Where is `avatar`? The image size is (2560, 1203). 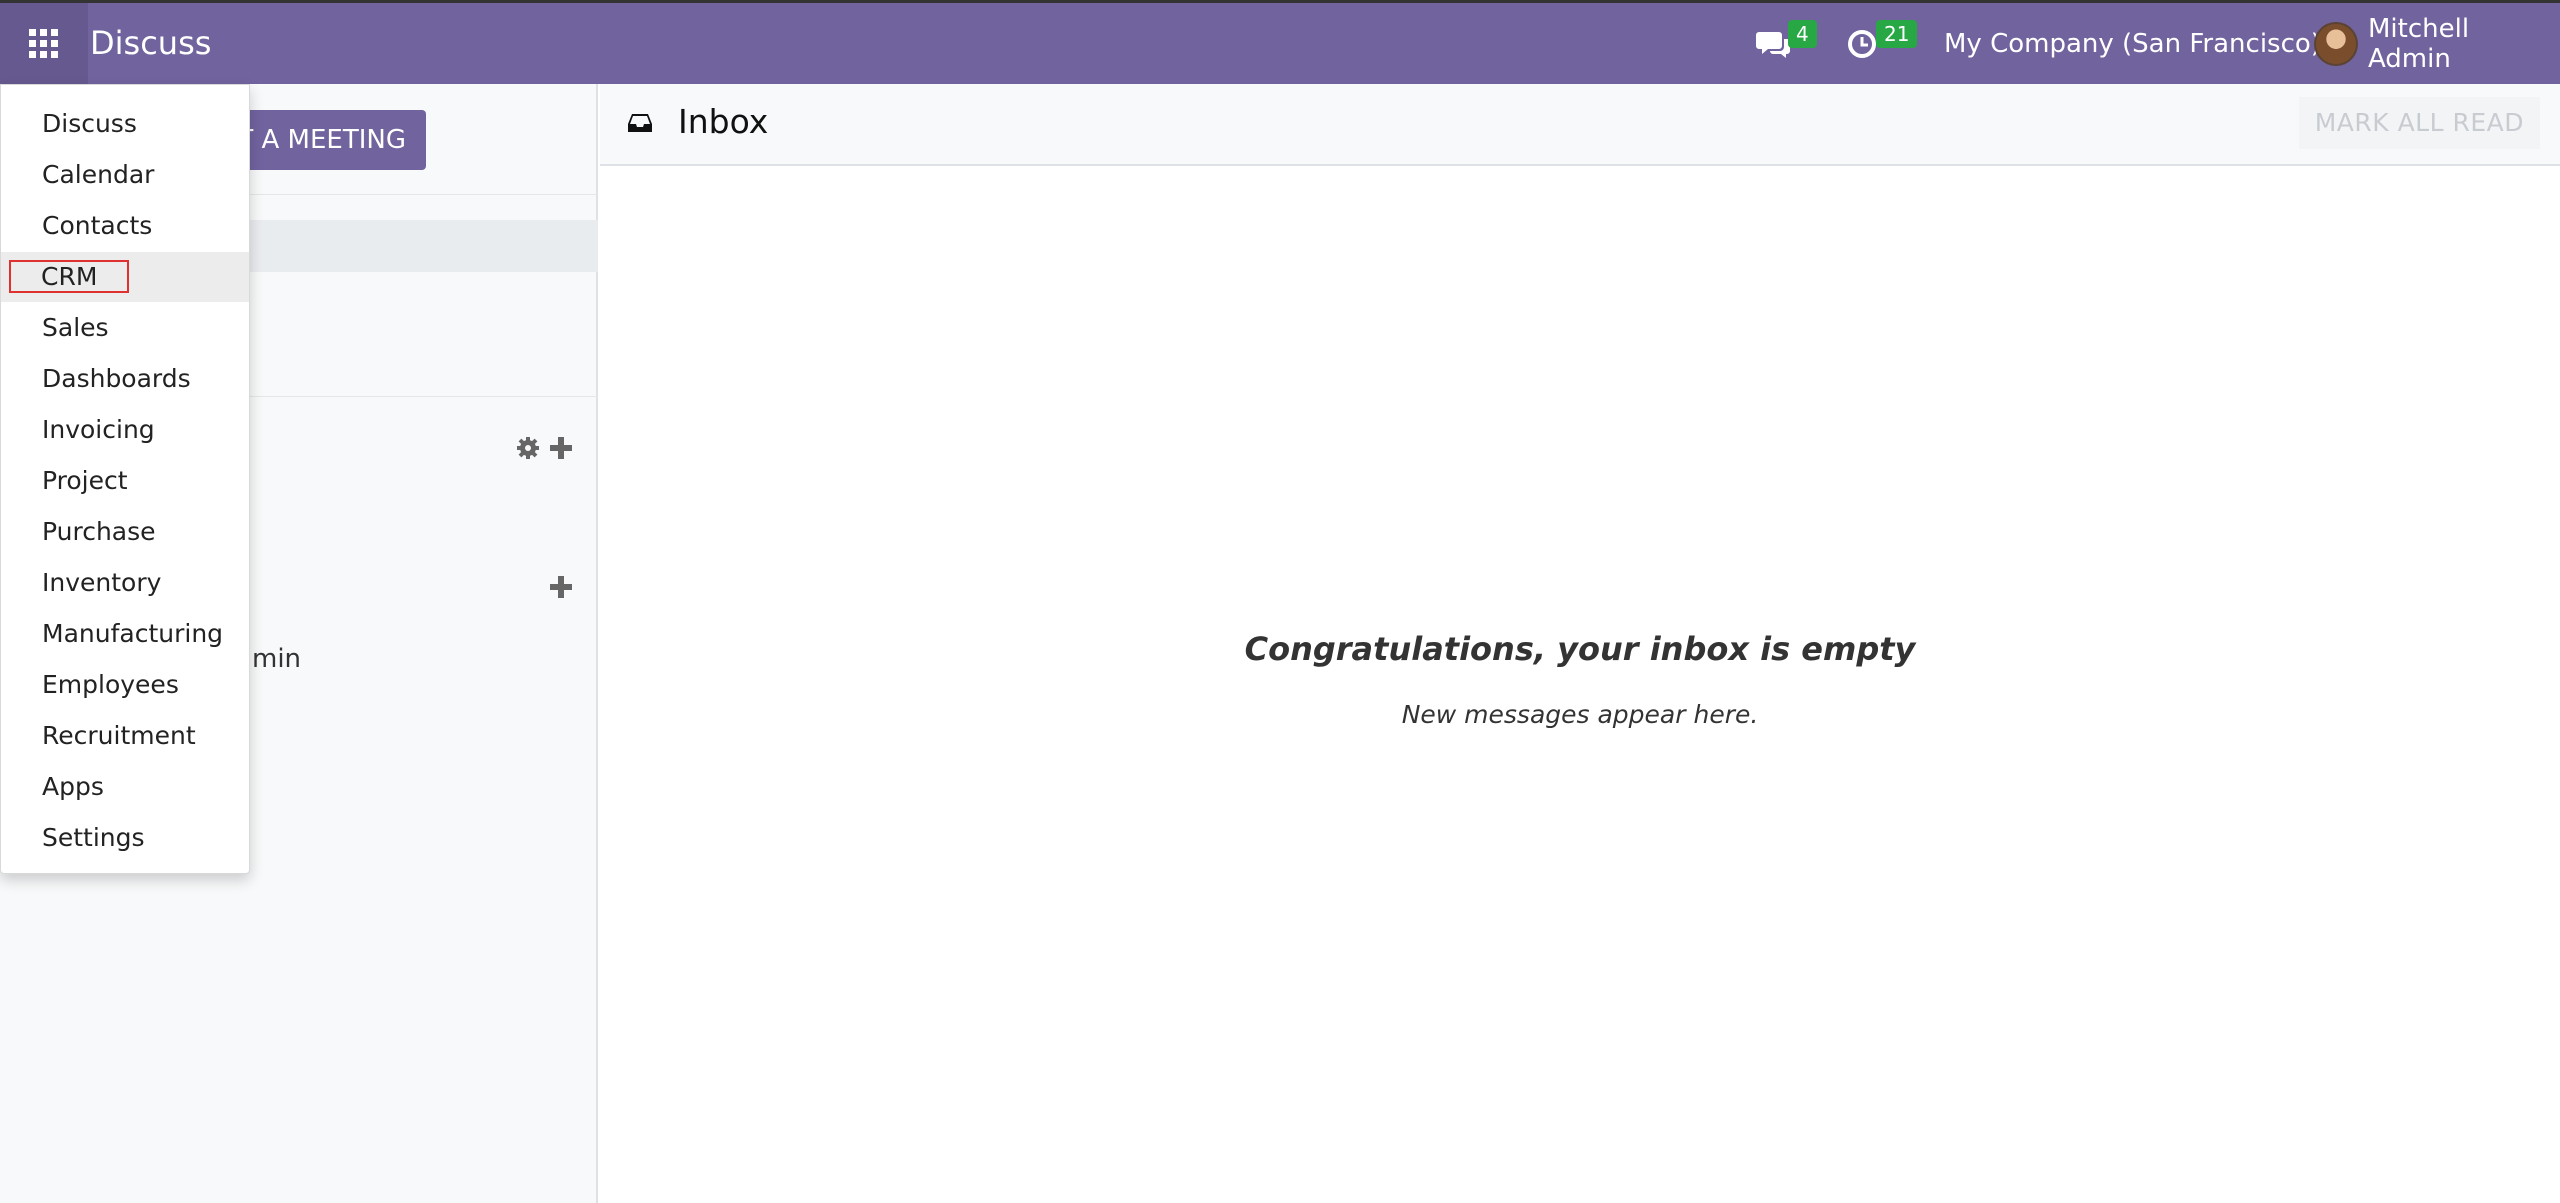 avatar is located at coordinates (2336, 43).